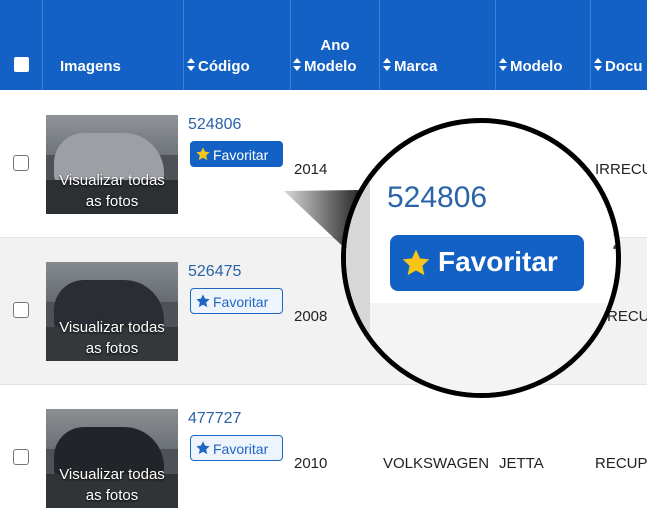 This screenshot has height=519, width=647. What do you see at coordinates (621, 169) in the screenshot?
I see `vehicle-document-status: IRRECU` at bounding box center [621, 169].